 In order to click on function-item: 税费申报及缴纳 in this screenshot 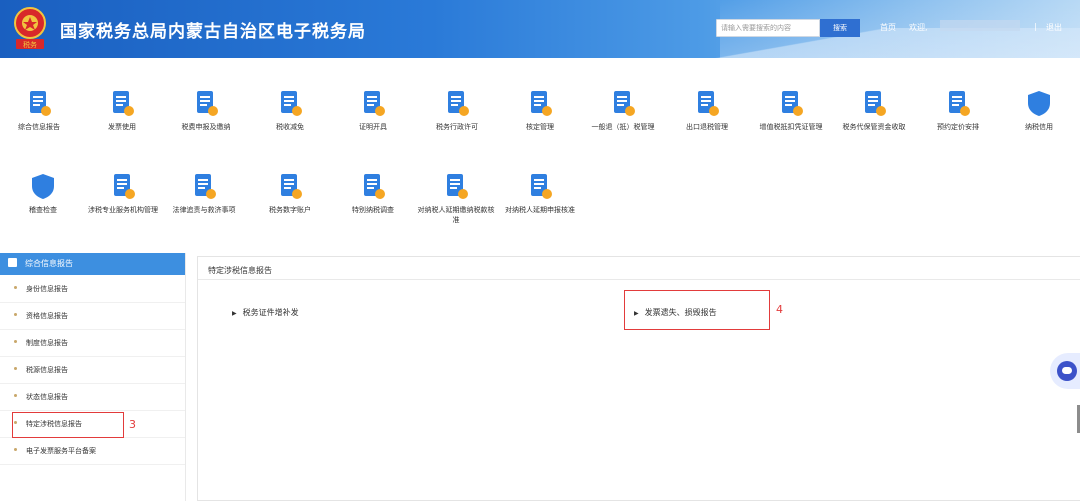, I will do `click(206, 110)`.